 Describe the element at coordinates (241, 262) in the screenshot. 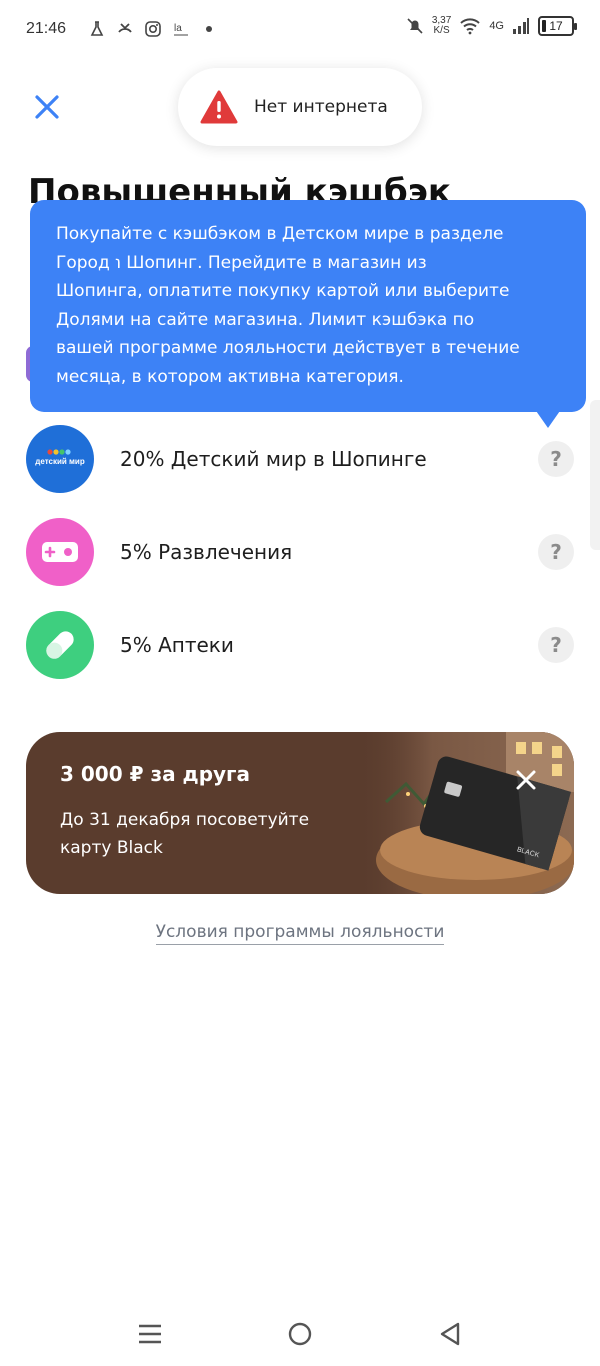

I see `tooltip-line: Город ℩ Шопинг. Перейдите в магазин из` at that location.